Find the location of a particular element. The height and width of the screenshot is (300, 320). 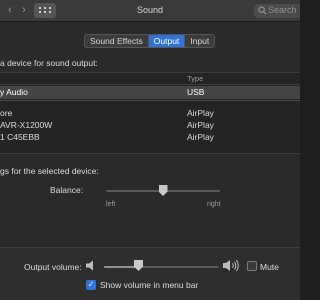

row-divider is located at coordinates (150, 100).